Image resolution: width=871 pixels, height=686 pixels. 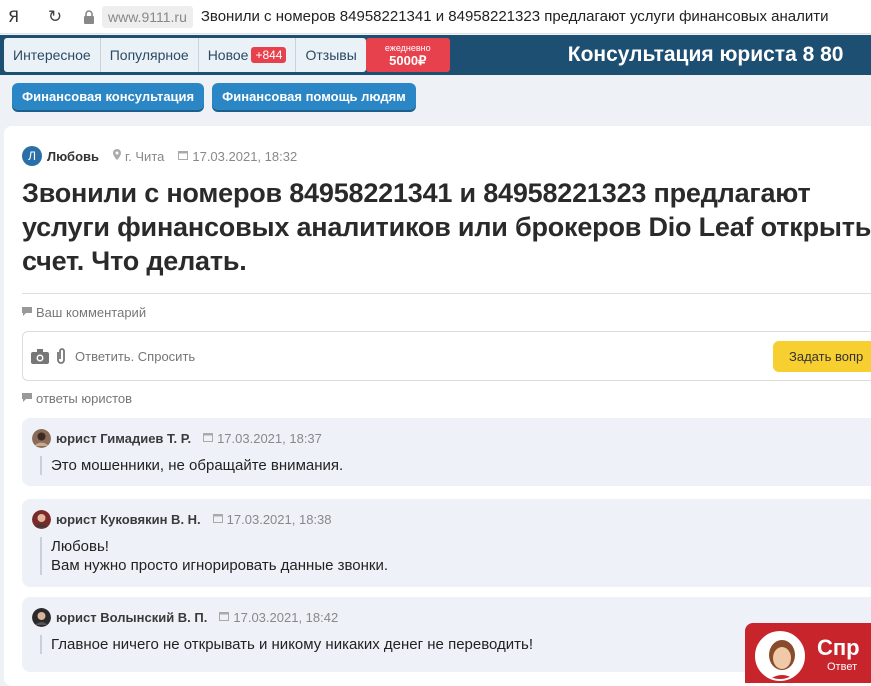 I want to click on answer-date: 17.03.2021, 18:42, so click(x=278, y=617).